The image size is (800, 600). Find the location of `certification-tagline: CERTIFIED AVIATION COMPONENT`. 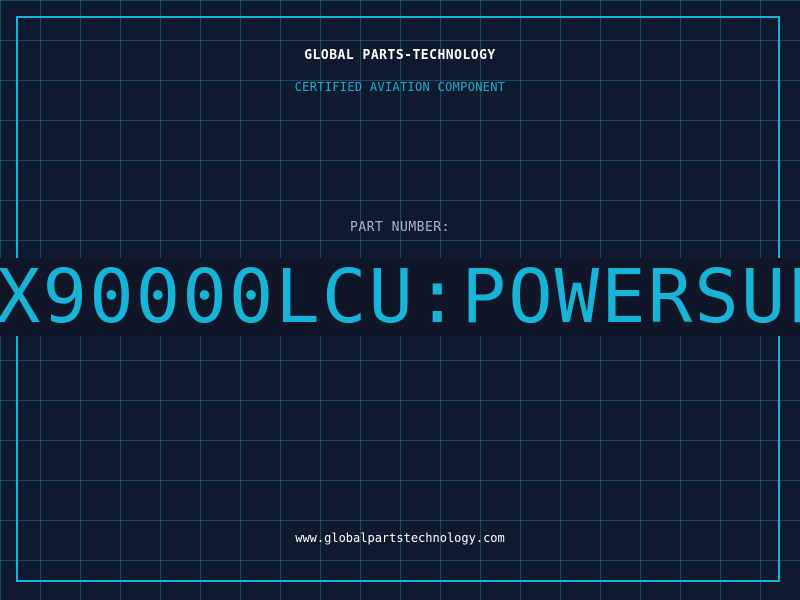

certification-tagline: CERTIFIED AVIATION COMPONENT is located at coordinates (400, 87).